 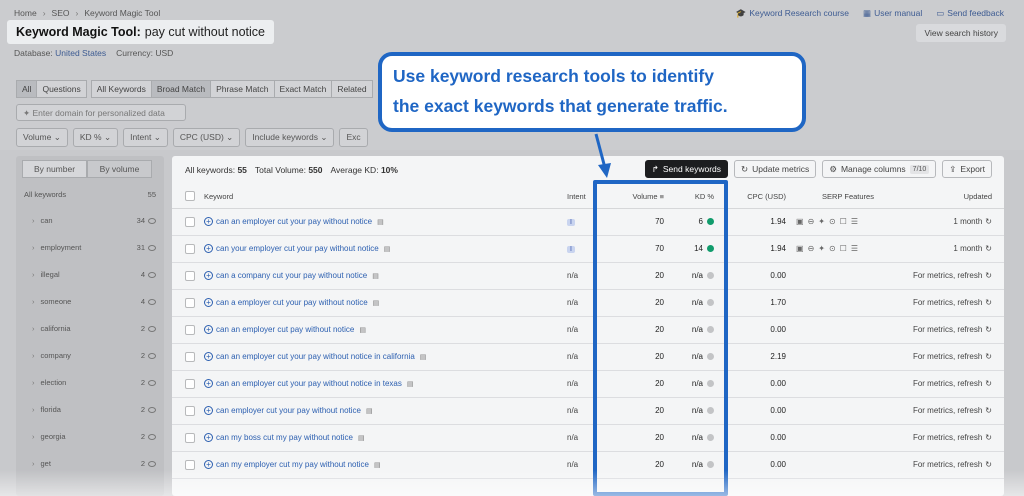 I want to click on filter-volume: Volume ⌄, so click(x=42, y=137).